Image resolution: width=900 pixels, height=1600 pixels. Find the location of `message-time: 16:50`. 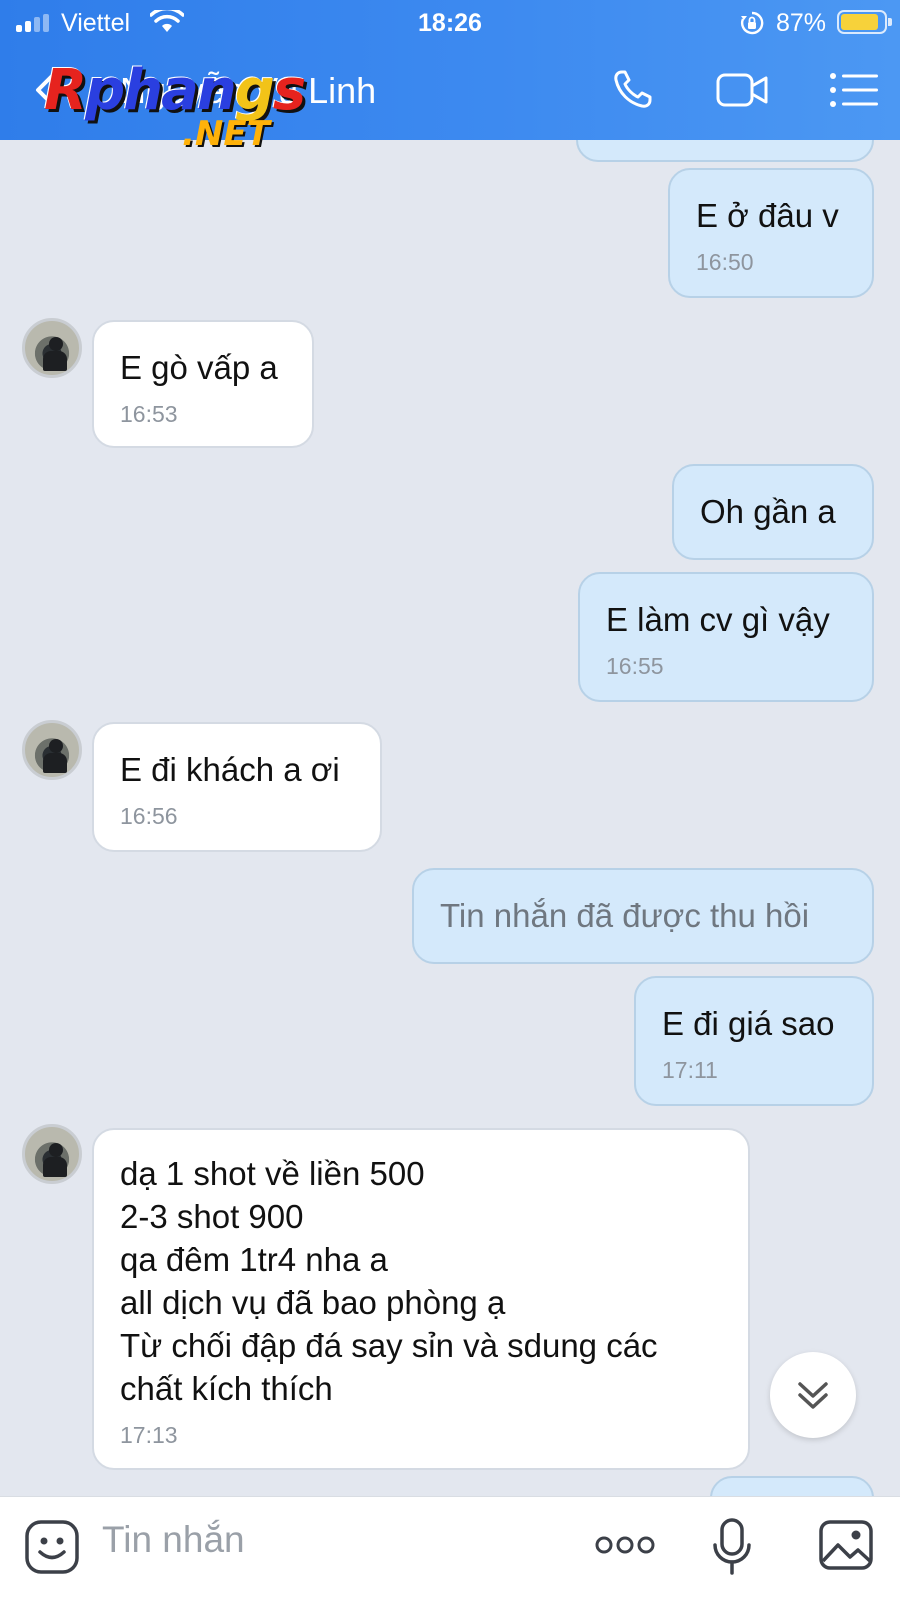

message-time: 16:50 is located at coordinates (725, 262).